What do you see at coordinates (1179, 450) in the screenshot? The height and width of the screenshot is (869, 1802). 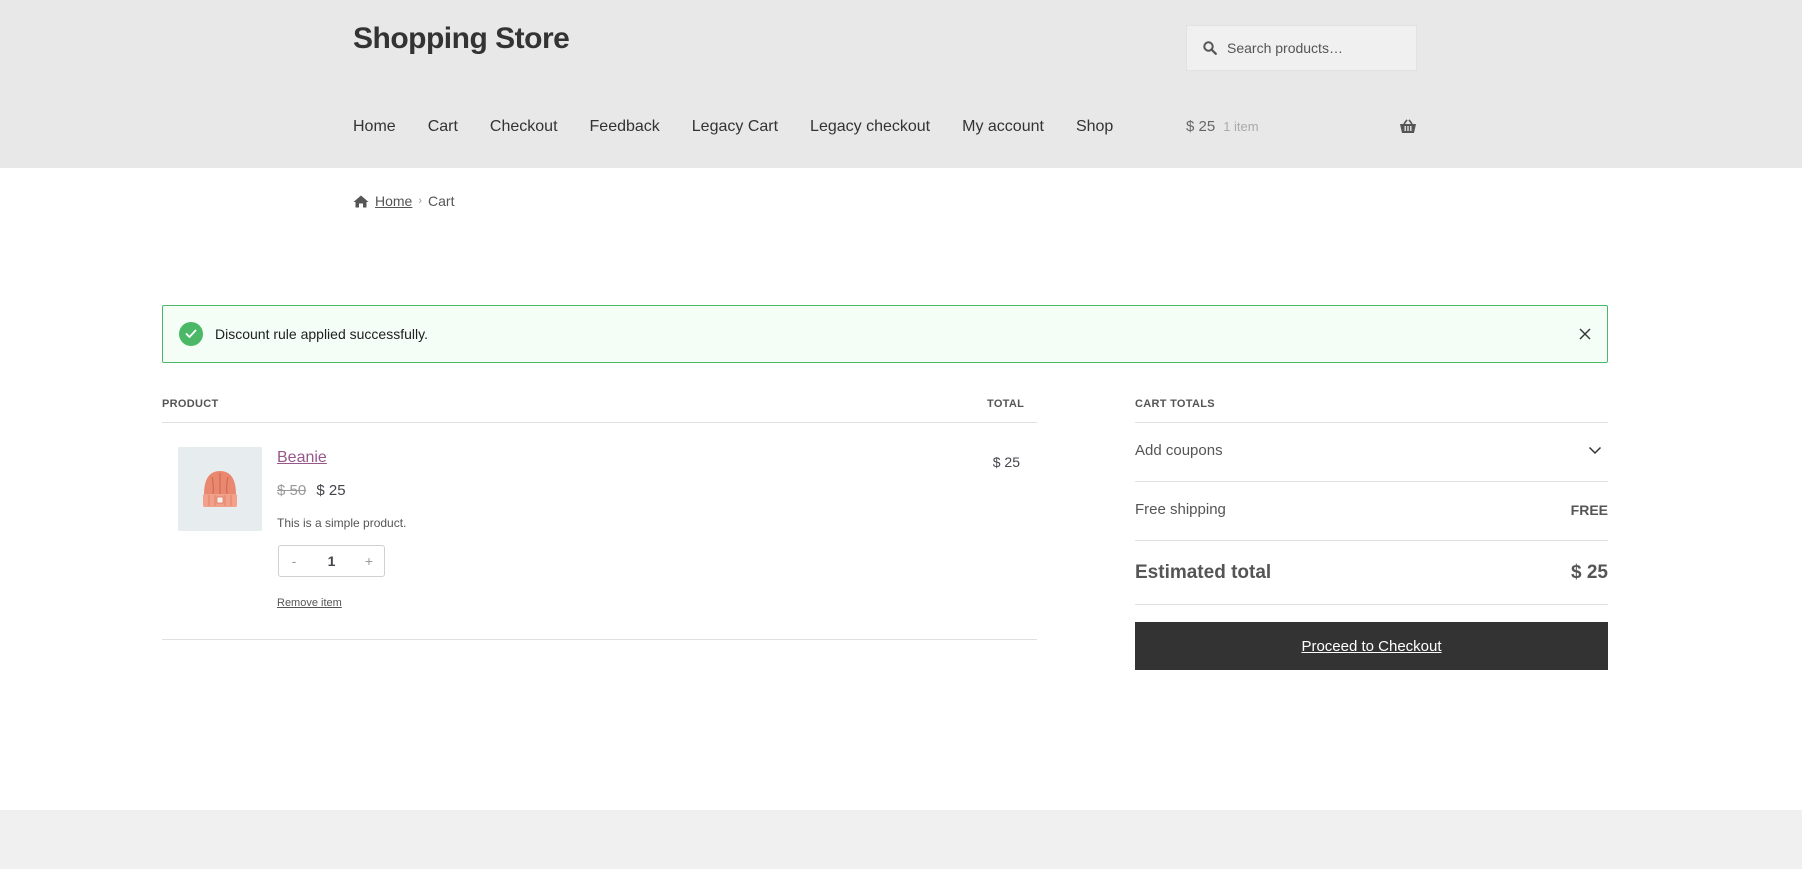 I see `add-coupons-label: Add coupons` at bounding box center [1179, 450].